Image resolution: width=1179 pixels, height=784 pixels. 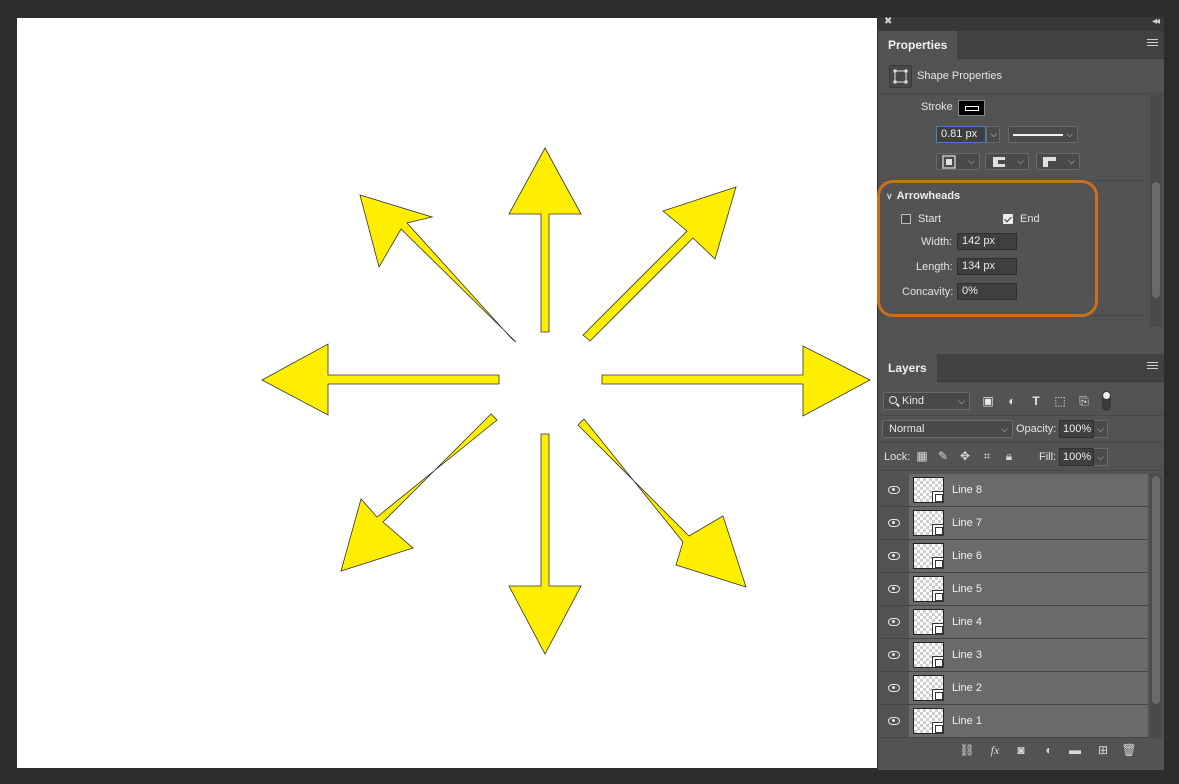 I want to click on filter-toggle, so click(x=1106, y=401).